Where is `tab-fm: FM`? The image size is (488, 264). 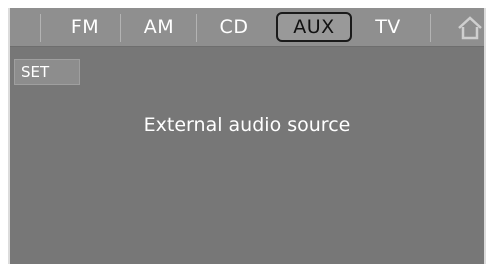
tab-fm: FM is located at coordinates (85, 27).